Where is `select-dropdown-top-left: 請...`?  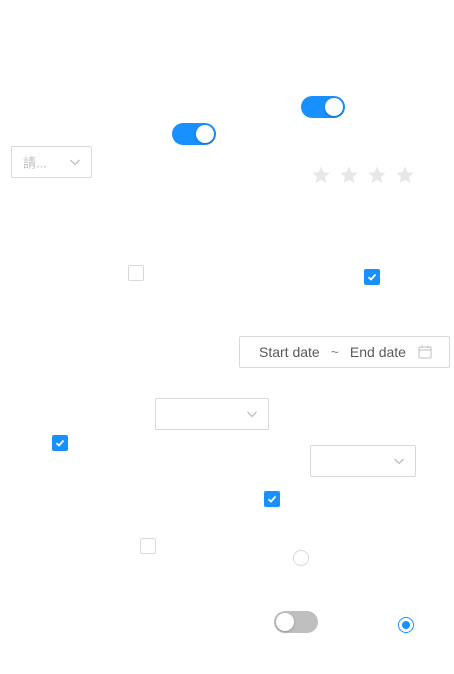
select-dropdown-top-left: 請... is located at coordinates (51, 162).